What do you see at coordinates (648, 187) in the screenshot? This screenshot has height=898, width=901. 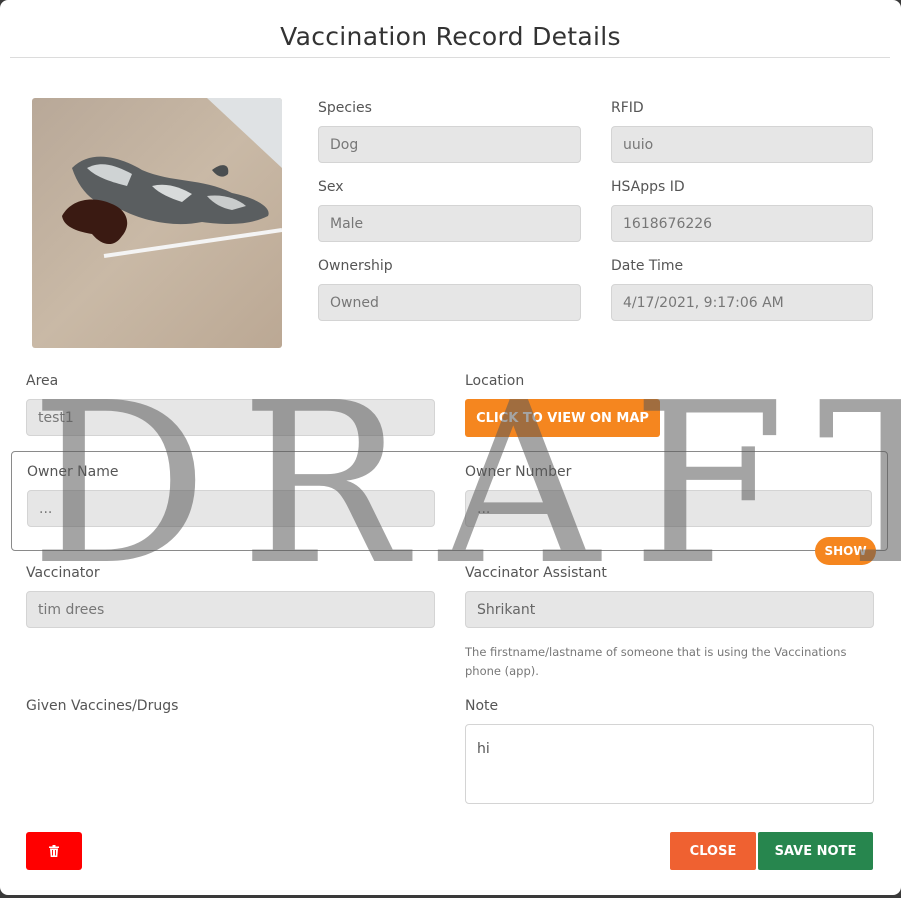 I see `hsapps-id-label: HSApps ID` at bounding box center [648, 187].